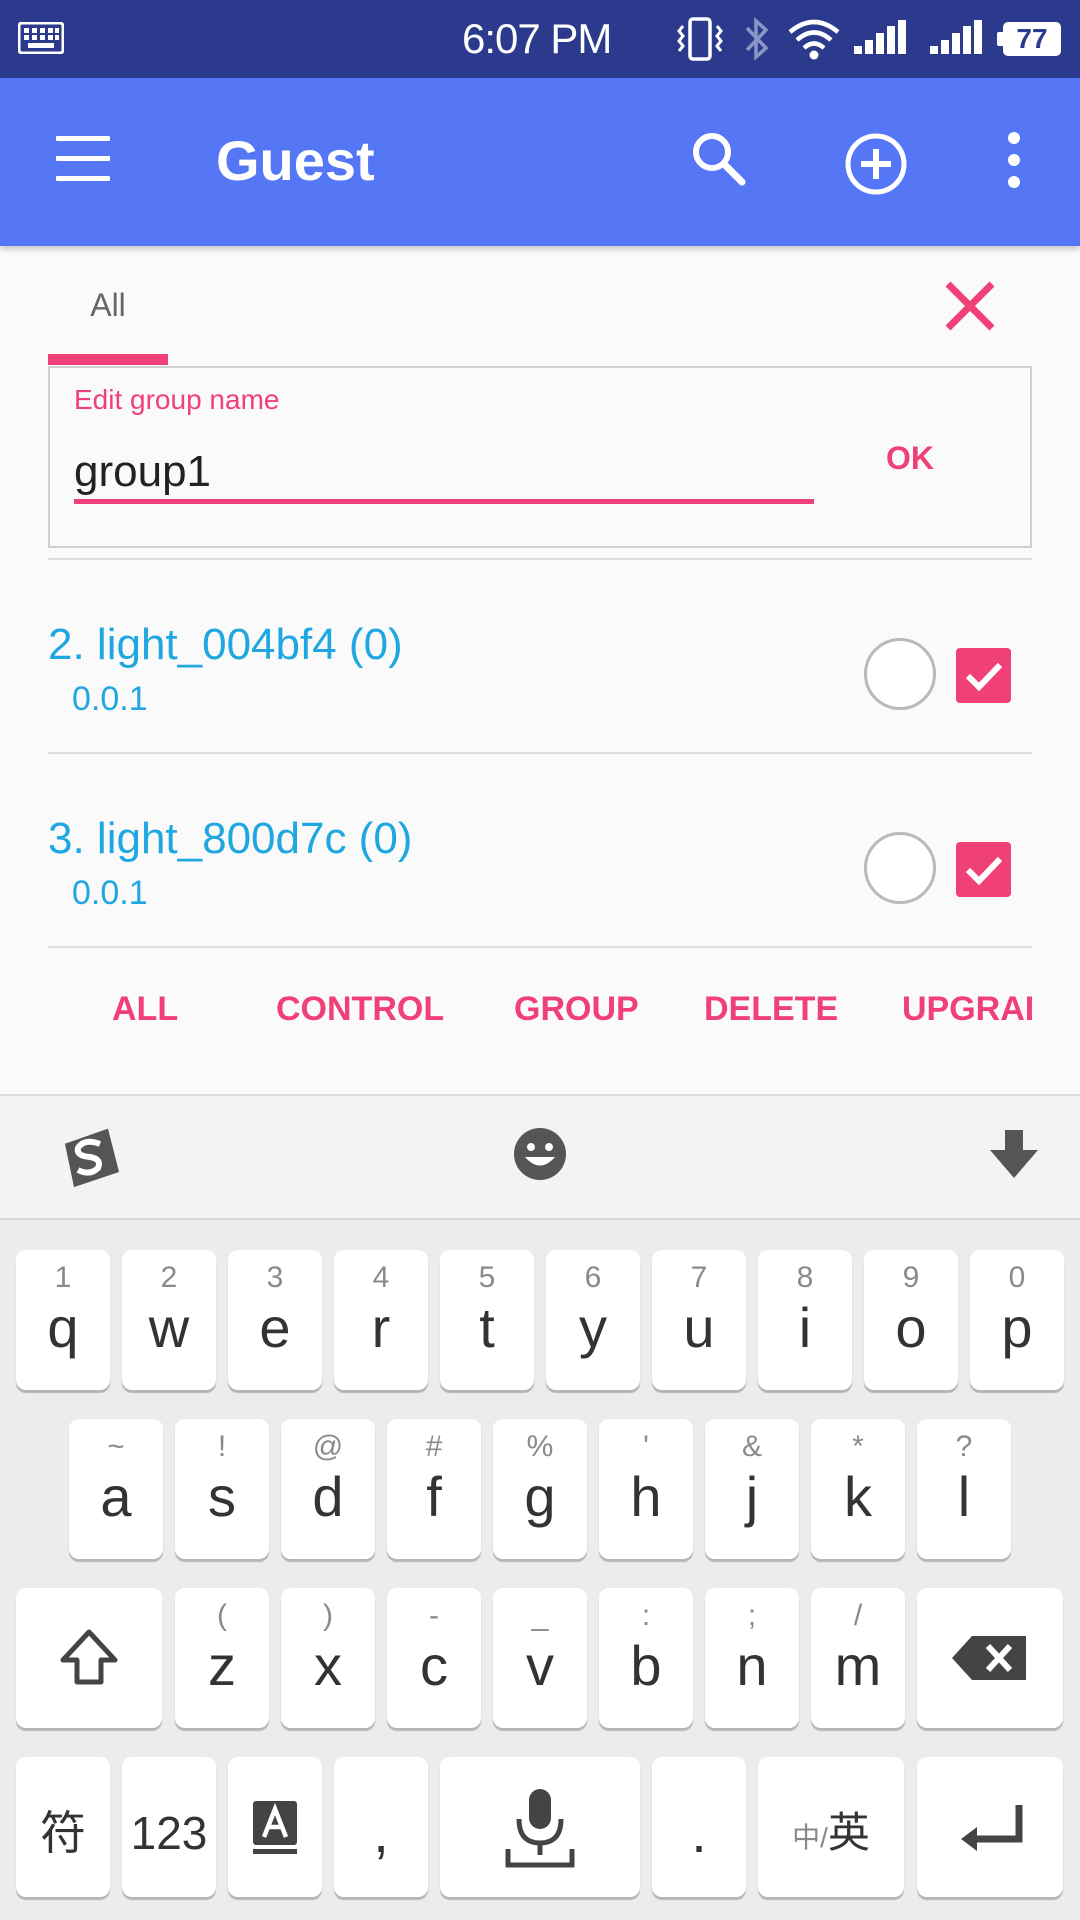  I want to click on key-g: % g, so click(540, 1489).